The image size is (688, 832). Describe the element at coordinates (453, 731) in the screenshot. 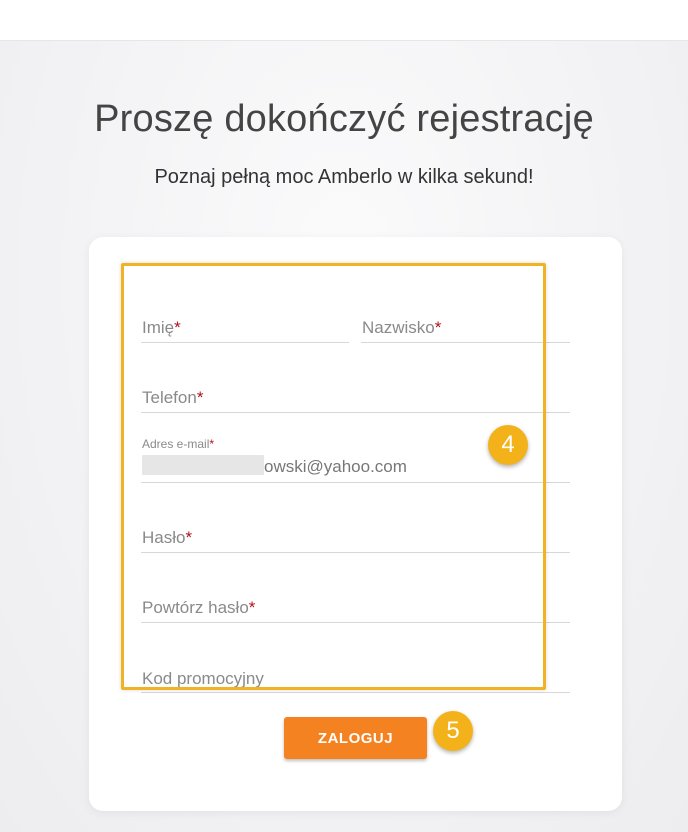

I see `step-badge-5: 5` at that location.